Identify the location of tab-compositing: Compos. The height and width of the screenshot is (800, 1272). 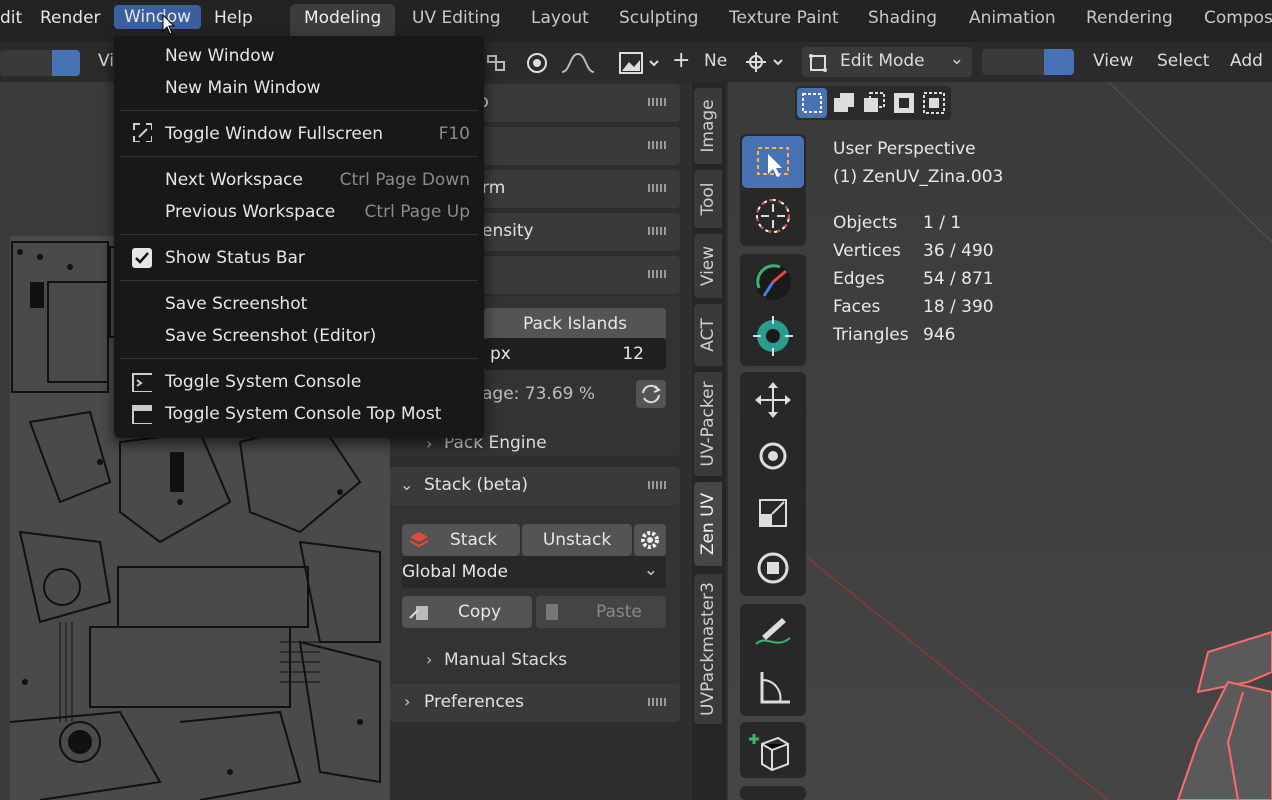
(1238, 18).